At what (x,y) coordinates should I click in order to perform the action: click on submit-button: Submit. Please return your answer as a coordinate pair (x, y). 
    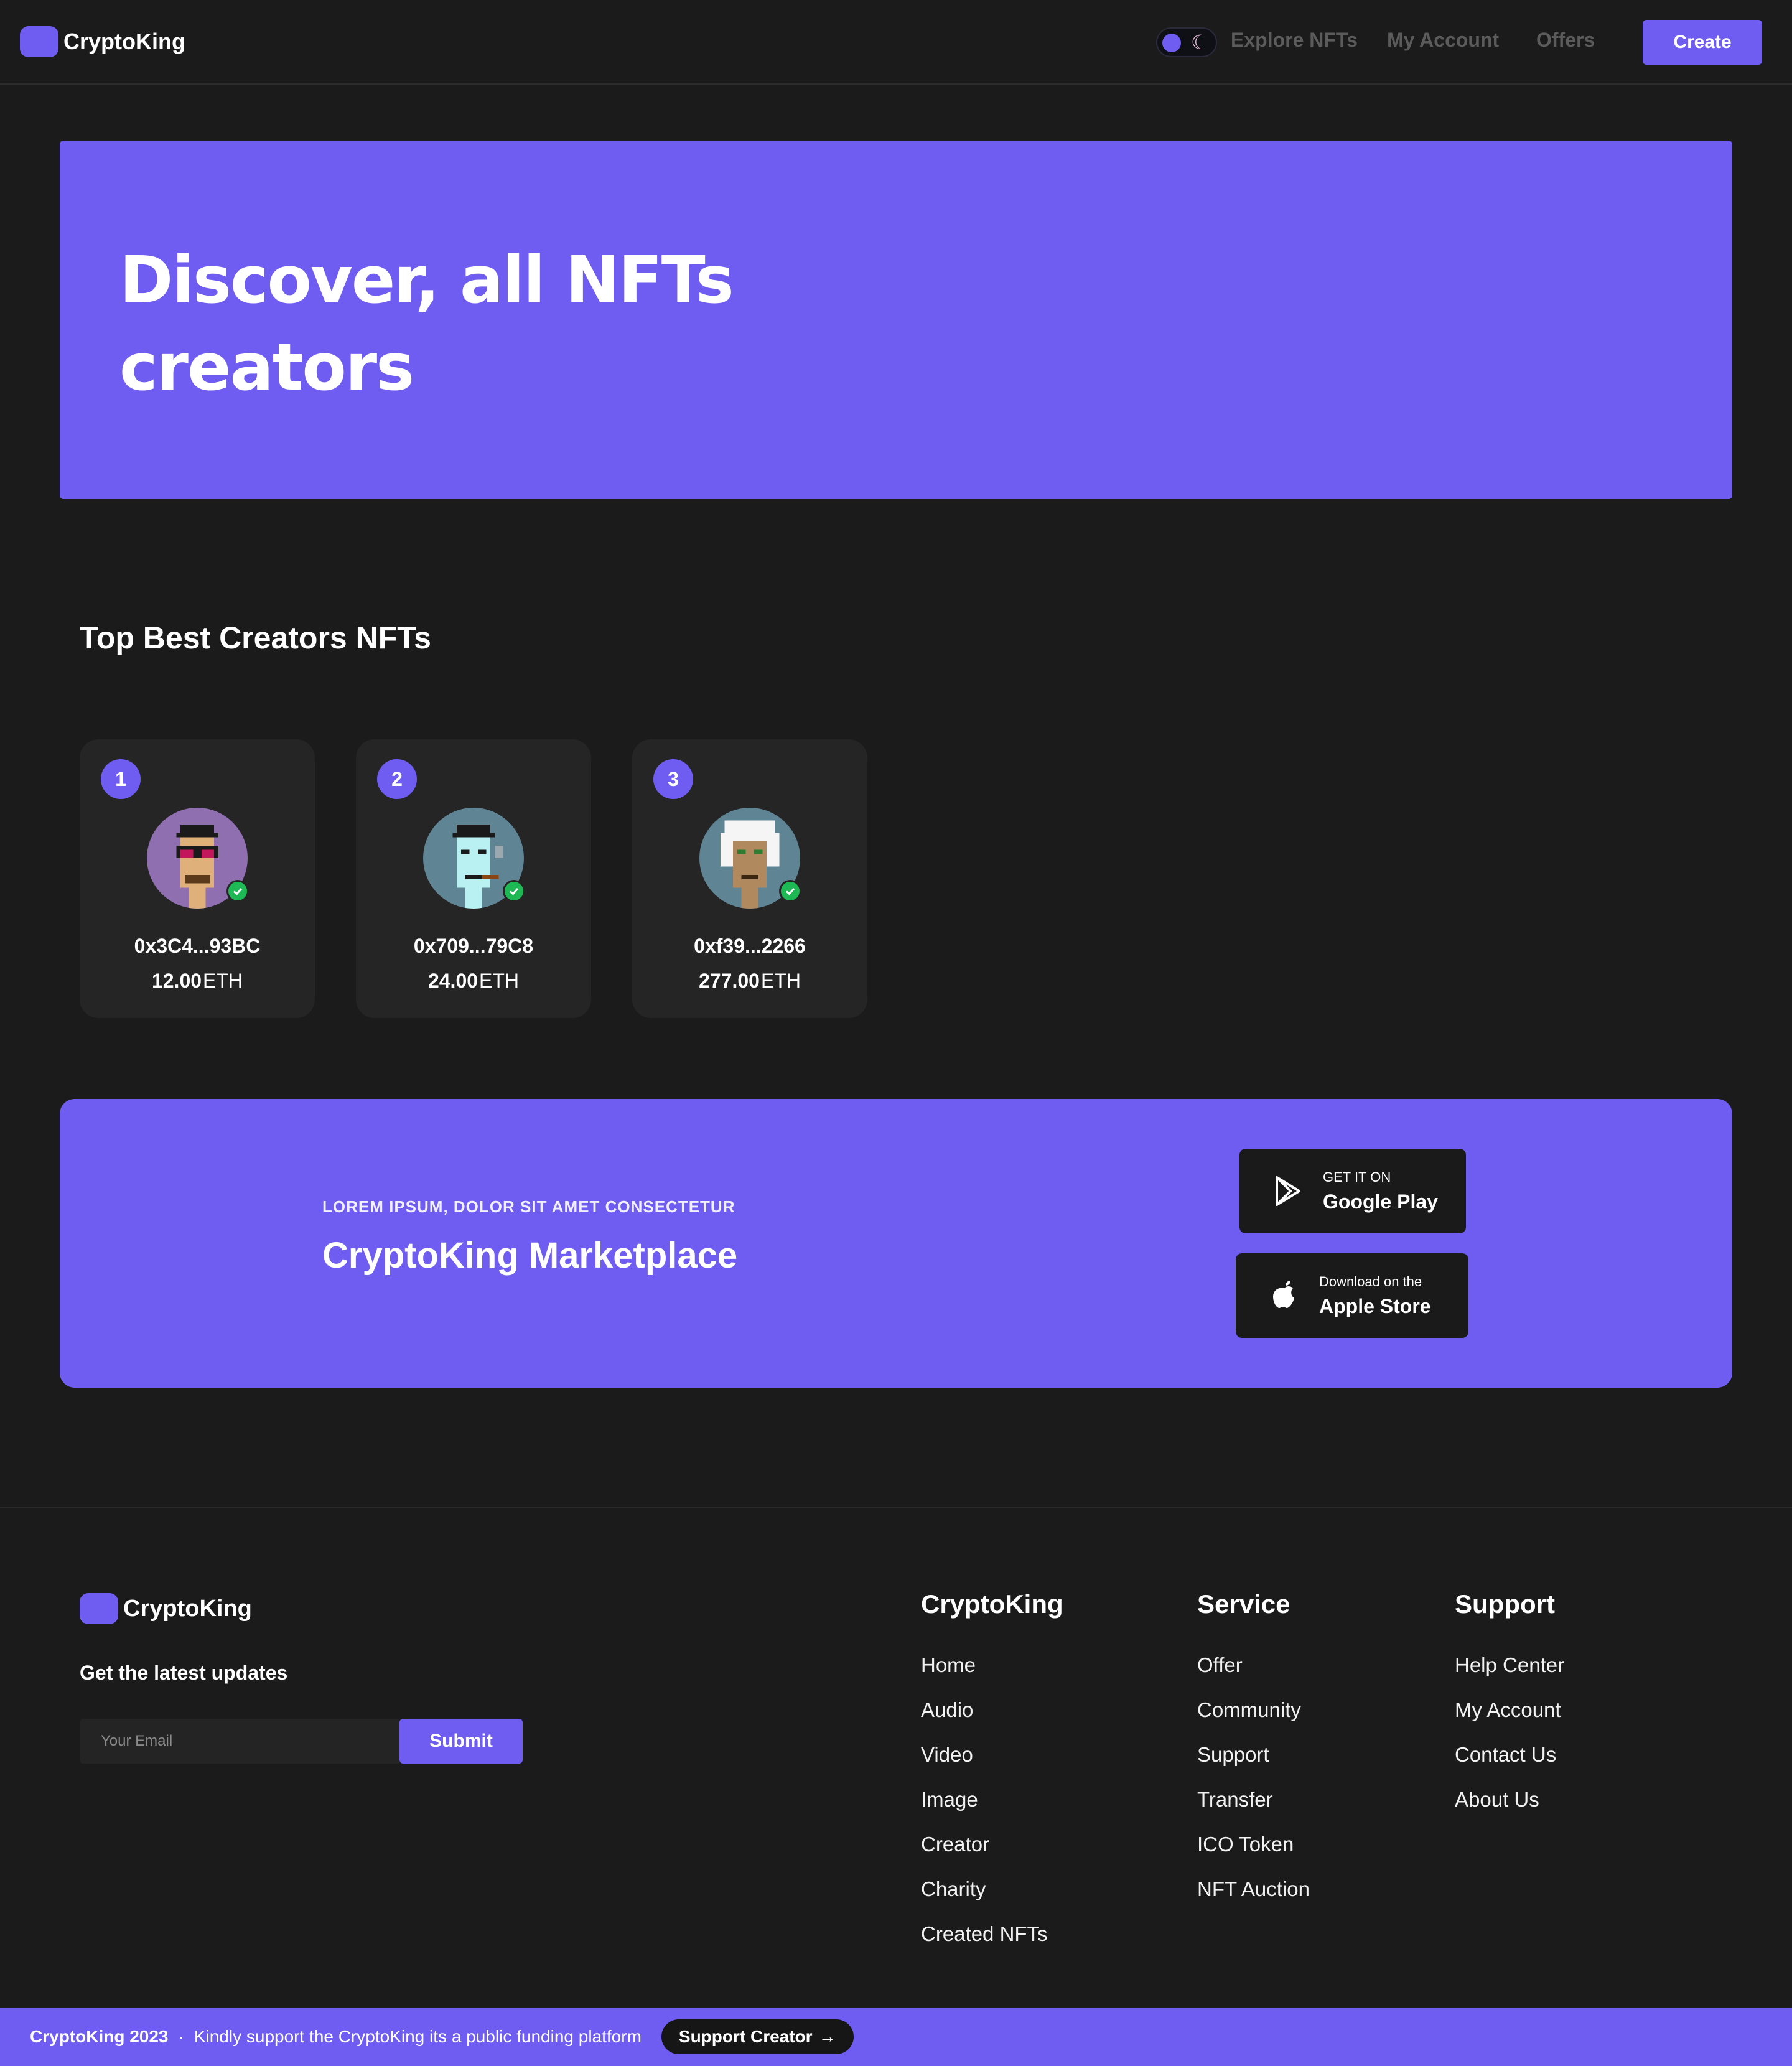
    Looking at the image, I should click on (461, 1742).